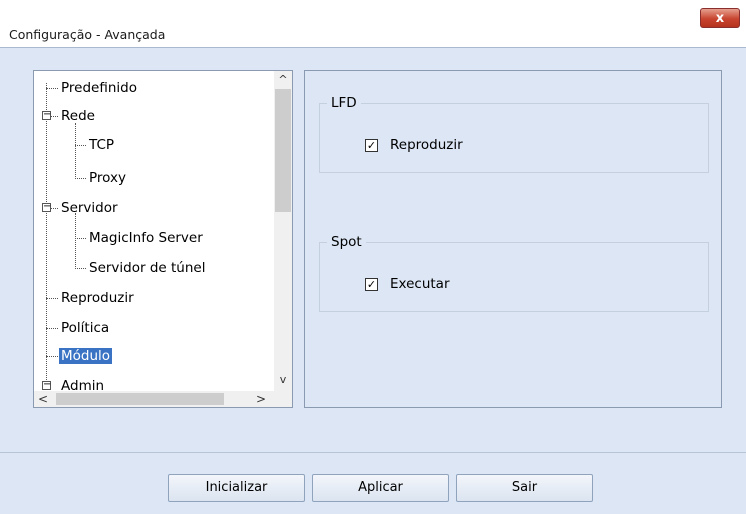 The image size is (746, 514). What do you see at coordinates (344, 103) in the screenshot?
I see `lfd-group-title: LFD` at bounding box center [344, 103].